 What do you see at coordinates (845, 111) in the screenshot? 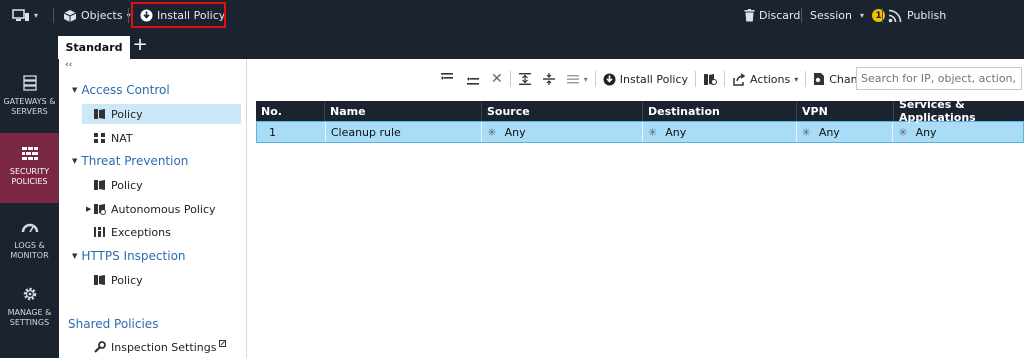
I see `column-header-vpn: VPN` at bounding box center [845, 111].